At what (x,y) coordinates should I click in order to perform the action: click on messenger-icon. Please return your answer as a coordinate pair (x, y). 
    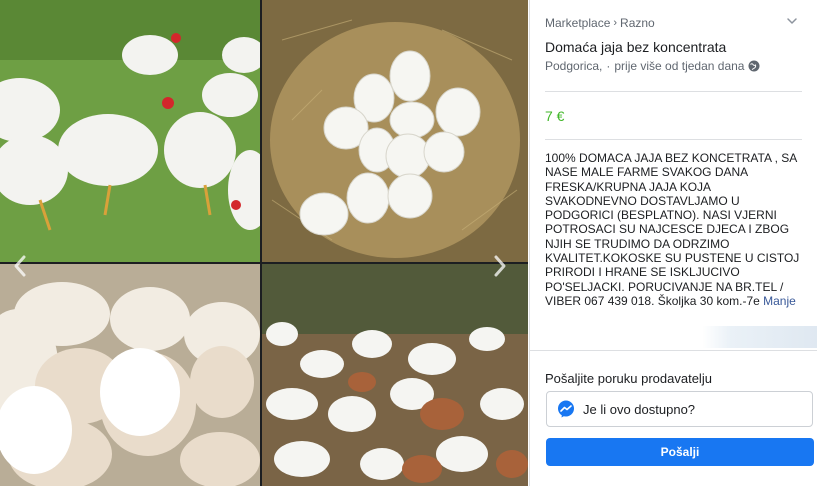
    Looking at the image, I should click on (566, 409).